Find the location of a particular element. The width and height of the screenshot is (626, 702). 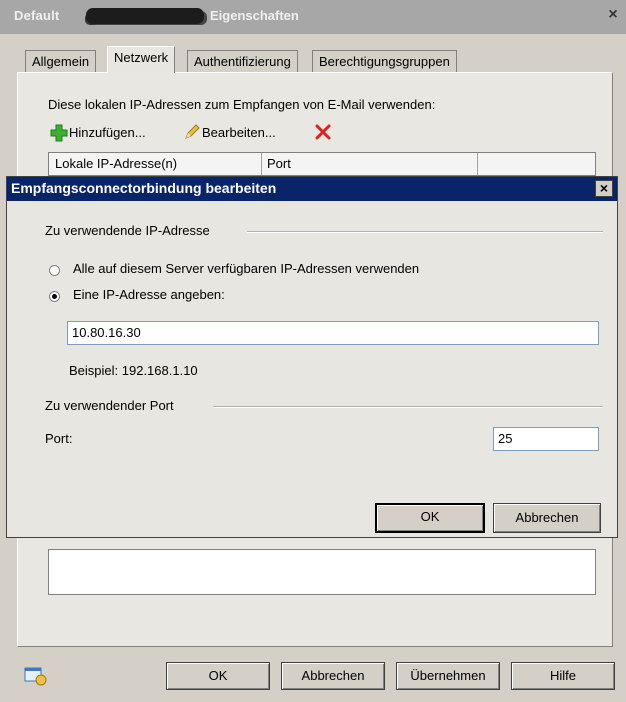

help-button: Hilfe is located at coordinates (563, 676).